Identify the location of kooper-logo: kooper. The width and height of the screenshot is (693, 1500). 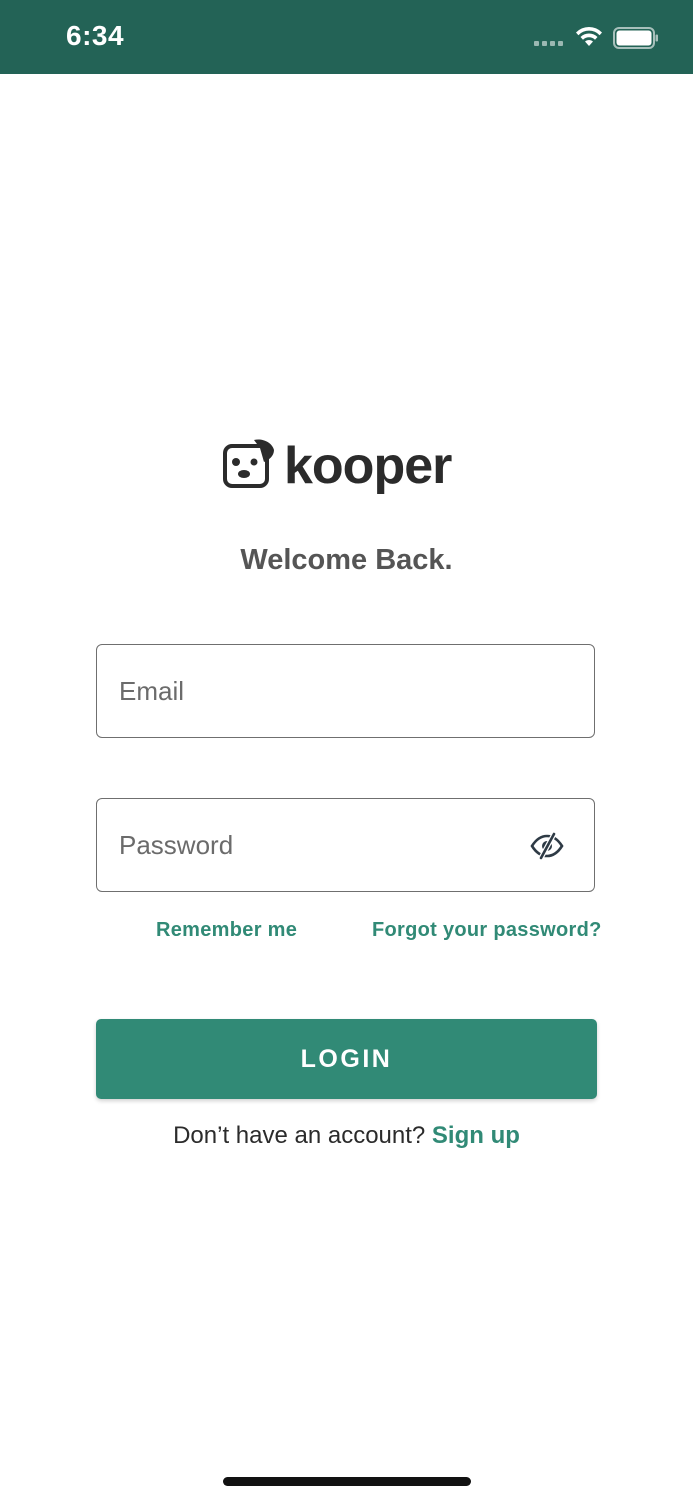
(347, 466).